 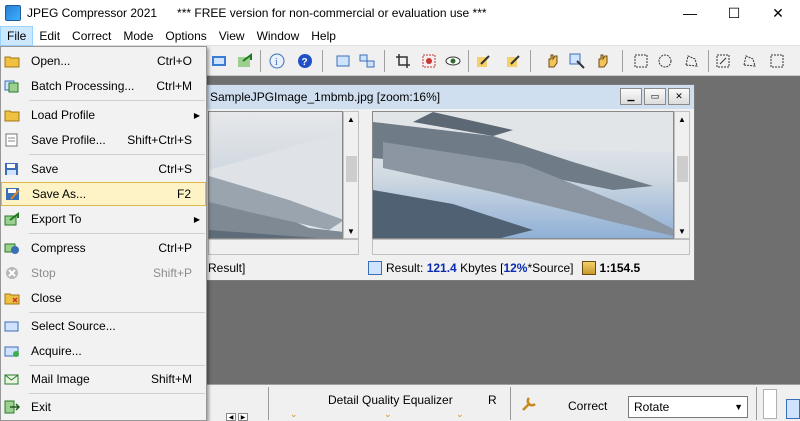 I want to click on menu-item-close: Close, so click(x=103, y=298).